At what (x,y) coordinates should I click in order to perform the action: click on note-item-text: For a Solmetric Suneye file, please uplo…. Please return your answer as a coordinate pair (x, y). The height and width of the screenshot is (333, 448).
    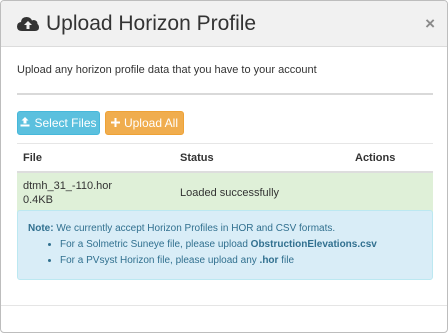
    Looking at the image, I should click on (155, 244).